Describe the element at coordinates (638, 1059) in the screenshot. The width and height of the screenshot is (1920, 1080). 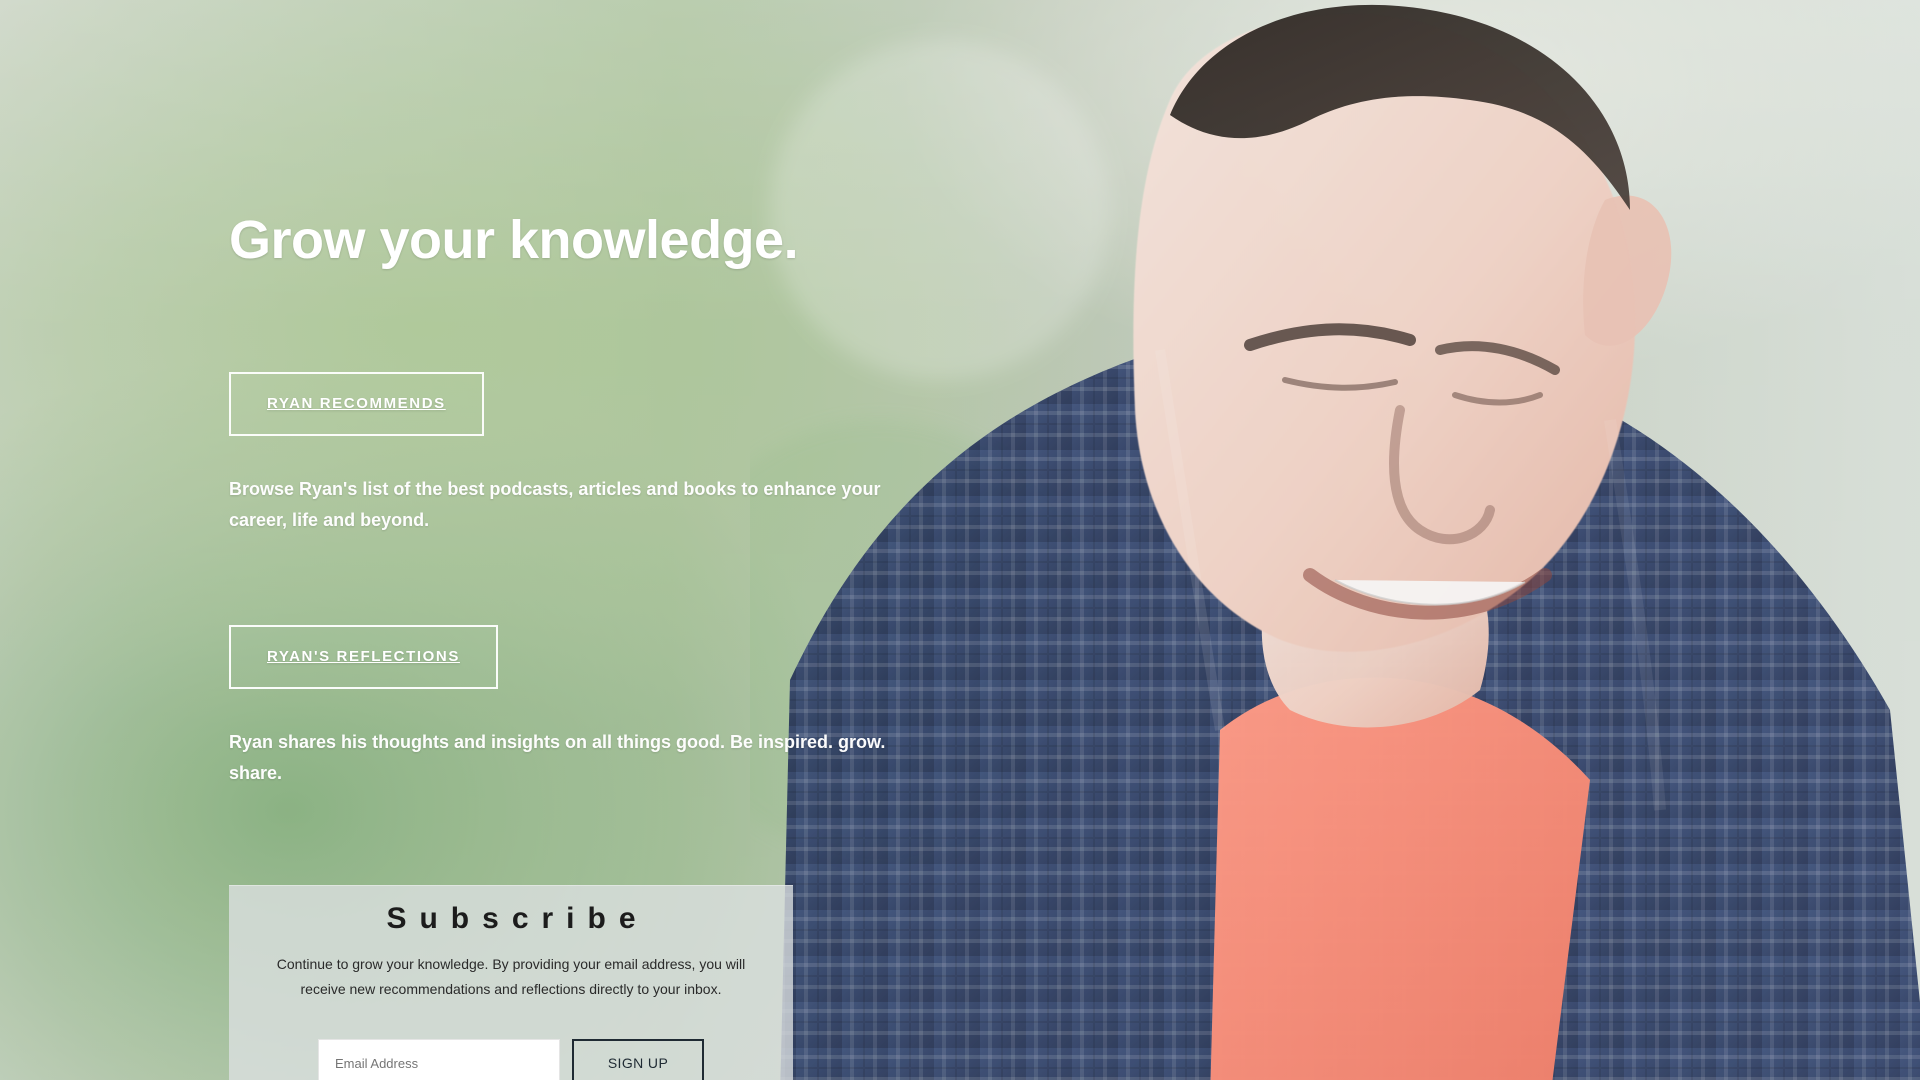
I see `sign-up-button: SIGN UP` at that location.